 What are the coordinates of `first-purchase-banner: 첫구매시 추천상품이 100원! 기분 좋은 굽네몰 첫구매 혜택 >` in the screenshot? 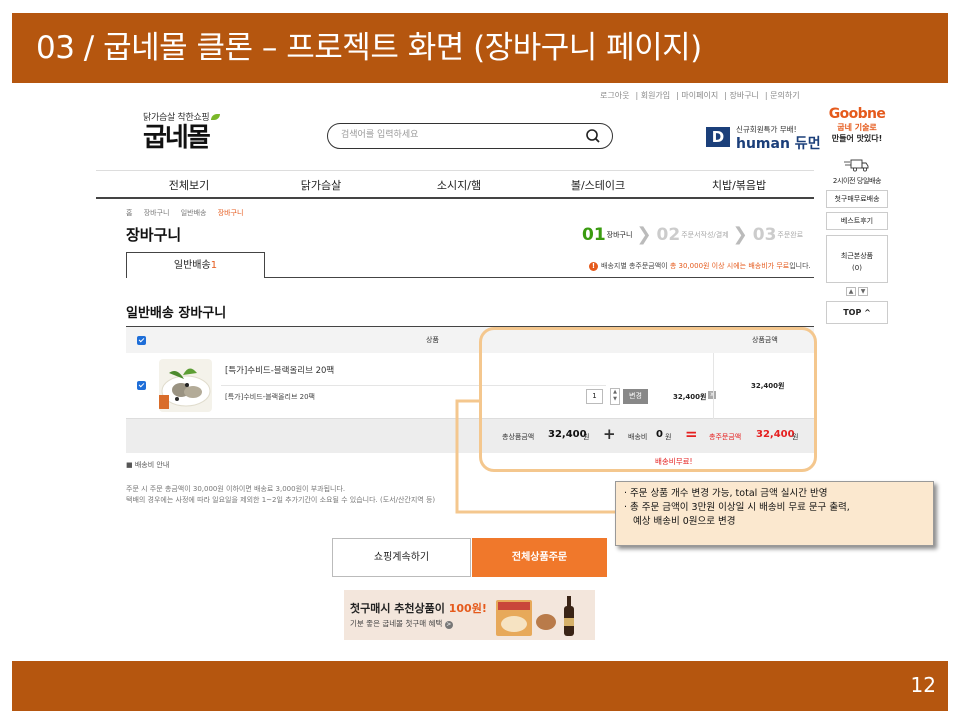 It's located at (469, 615).